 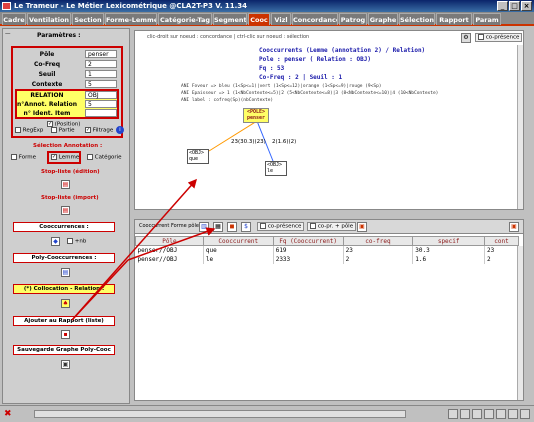 I want to click on seuil-field: 1, so click(x=101, y=74).